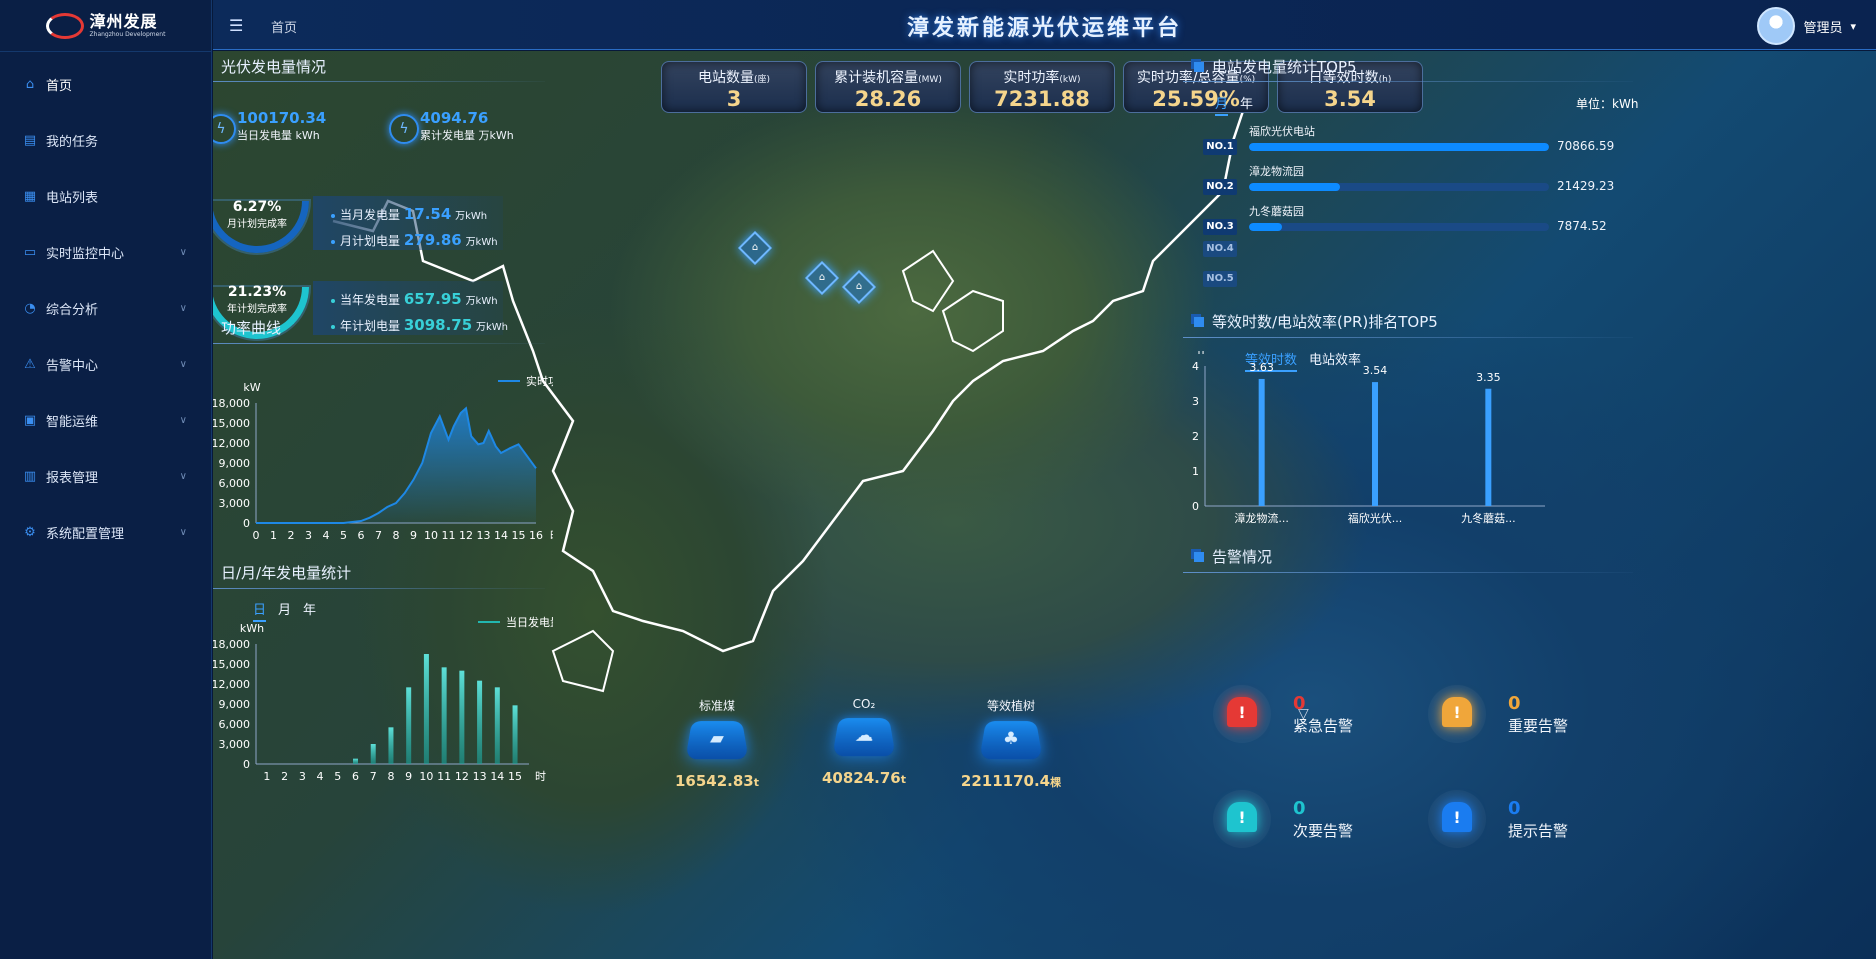 This screenshot has width=1876, height=959. What do you see at coordinates (1275, 66) in the screenshot?
I see `top5-title: 电站发电量统计TOP5` at bounding box center [1275, 66].